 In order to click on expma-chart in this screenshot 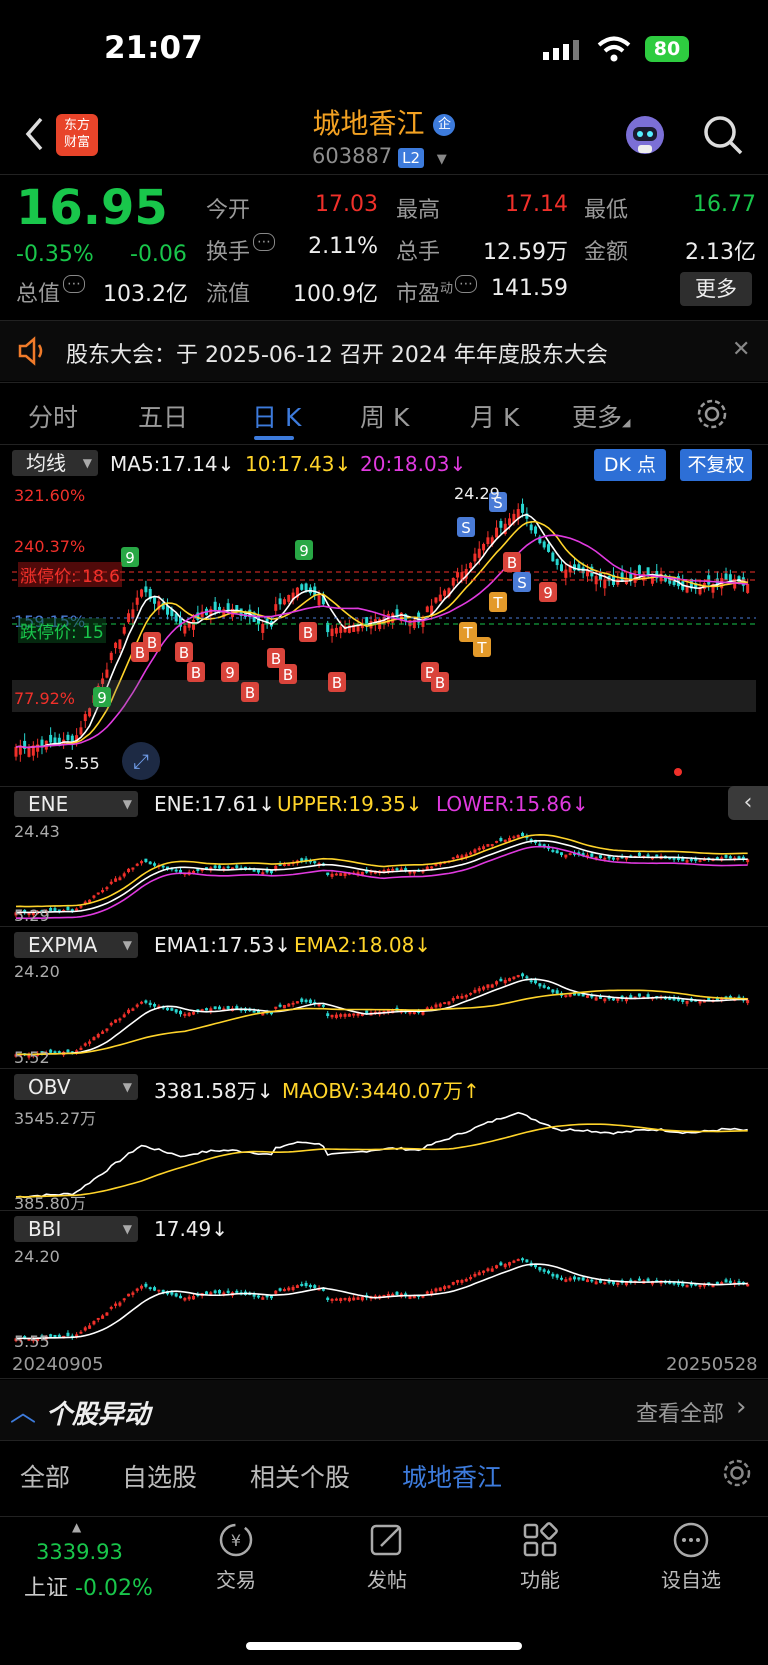, I will do `click(382, 1016)`.